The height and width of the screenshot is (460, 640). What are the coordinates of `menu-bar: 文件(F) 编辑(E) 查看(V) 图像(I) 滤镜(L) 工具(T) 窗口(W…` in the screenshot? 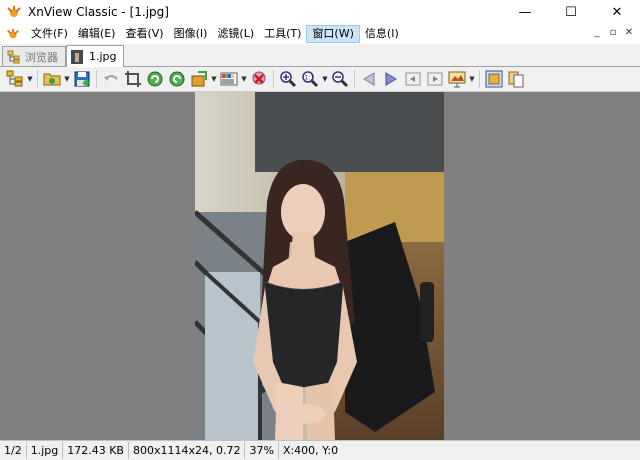 It's located at (320, 34).